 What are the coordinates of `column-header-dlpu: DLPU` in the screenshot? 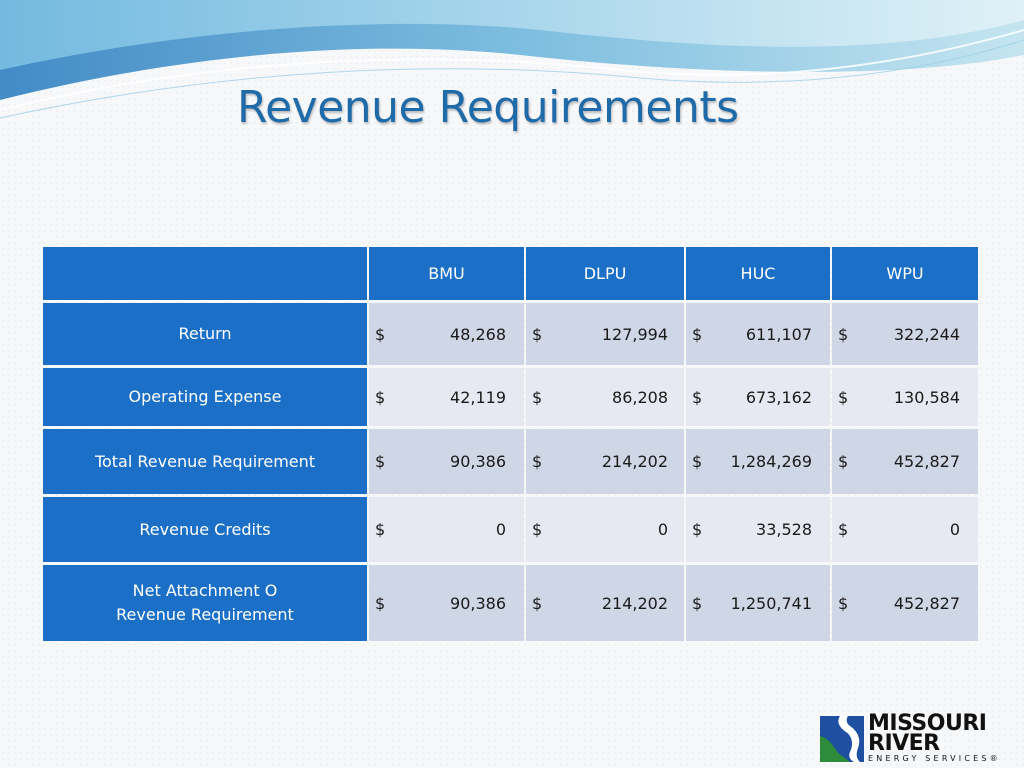 It's located at (605, 273).